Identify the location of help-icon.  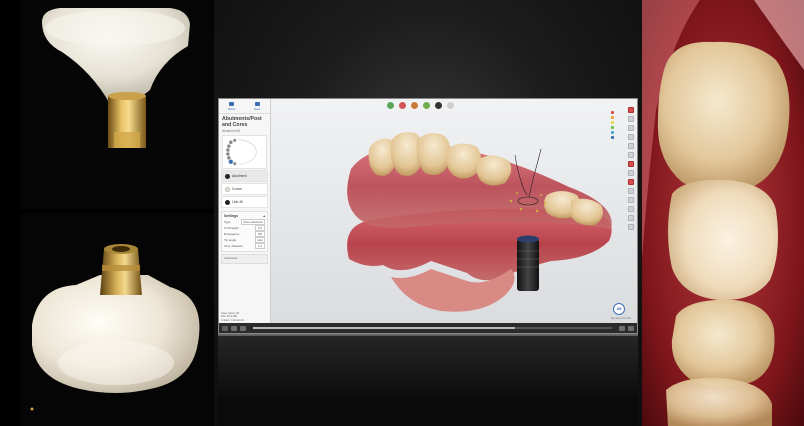
(631, 227).